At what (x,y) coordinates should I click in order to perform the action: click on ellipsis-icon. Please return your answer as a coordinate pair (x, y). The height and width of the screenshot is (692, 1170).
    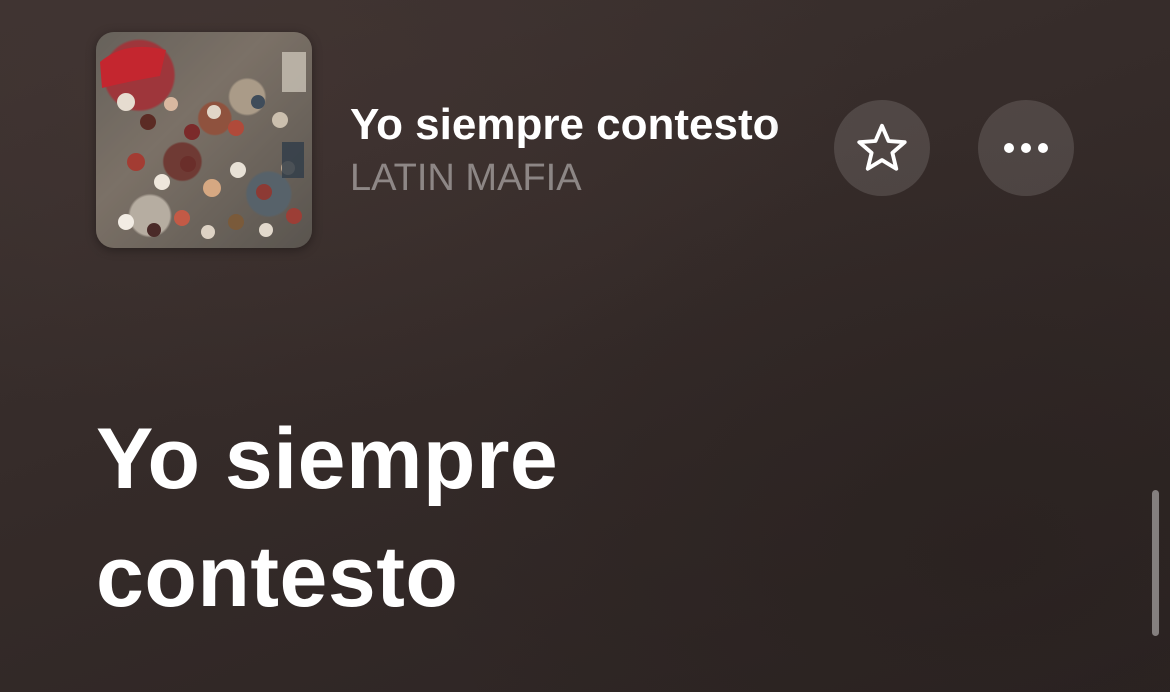
    Looking at the image, I should click on (1026, 148).